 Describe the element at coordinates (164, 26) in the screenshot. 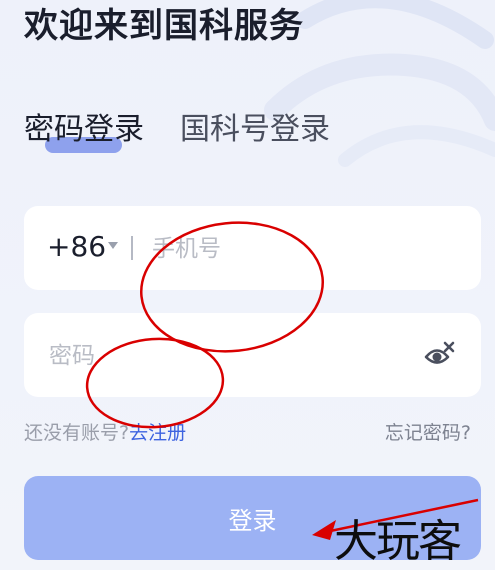

I see `welcome-title: 欢迎来到国科服务` at that location.